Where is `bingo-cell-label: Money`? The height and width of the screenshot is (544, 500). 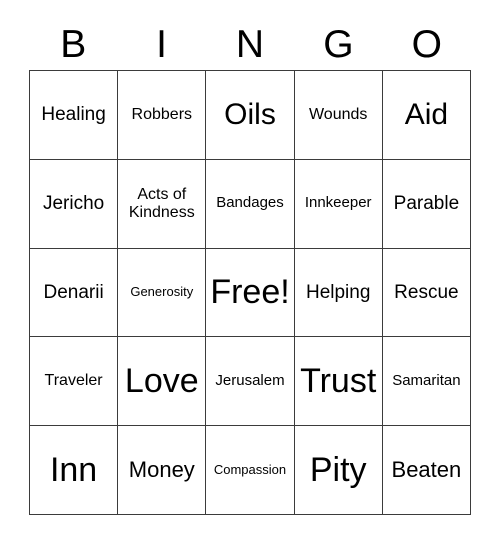
bingo-cell-label: Money is located at coordinates (161, 469).